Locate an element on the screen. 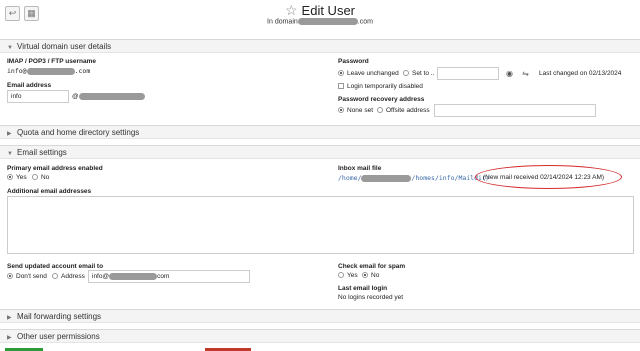 This screenshot has width=640, height=351. checkbox-icon is located at coordinates (341, 86).